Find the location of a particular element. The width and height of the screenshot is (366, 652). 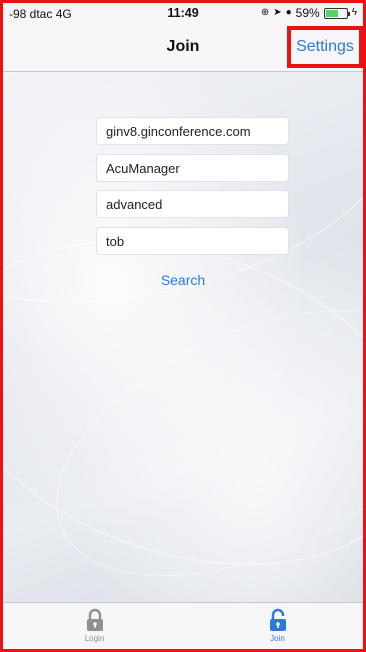

battery-fill is located at coordinates (331, 13).